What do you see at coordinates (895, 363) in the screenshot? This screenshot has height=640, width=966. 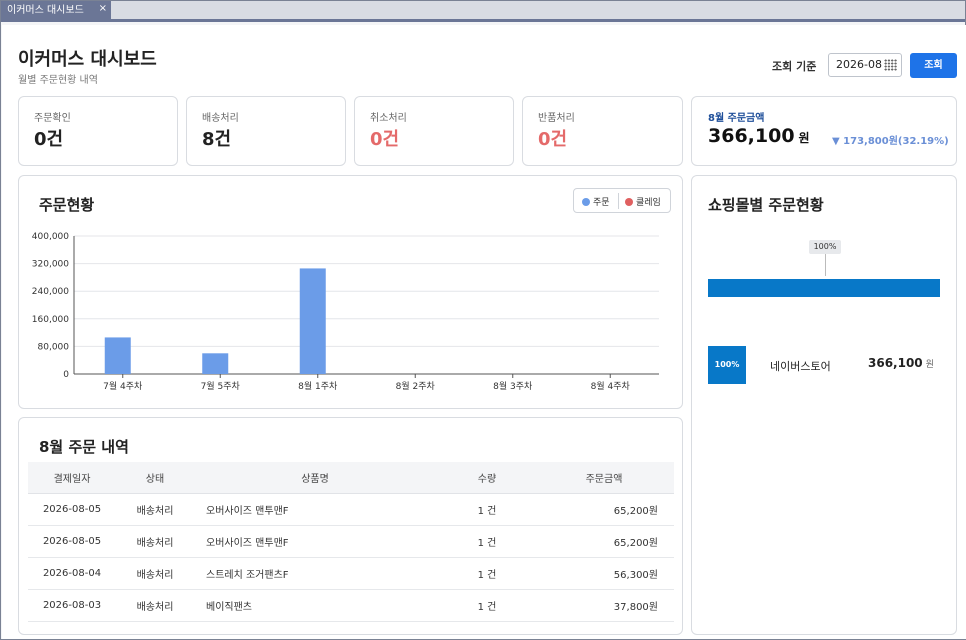 I see `mall-amount-number: 366,100` at bounding box center [895, 363].